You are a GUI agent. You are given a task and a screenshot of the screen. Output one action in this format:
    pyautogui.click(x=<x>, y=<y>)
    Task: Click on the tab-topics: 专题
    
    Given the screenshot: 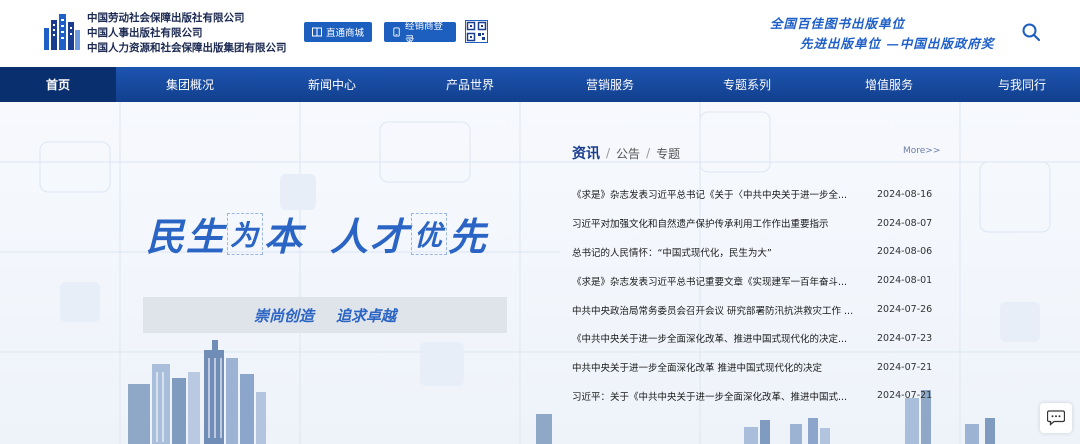 What is the action you would take?
    pyautogui.click(x=668, y=153)
    